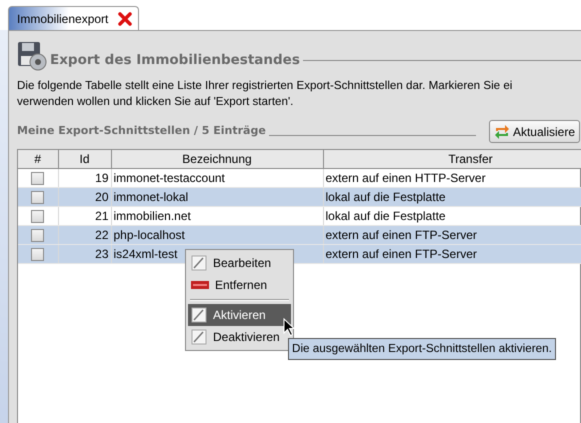  What do you see at coordinates (217, 235) in the screenshot?
I see `table-cell: php-localhost` at bounding box center [217, 235].